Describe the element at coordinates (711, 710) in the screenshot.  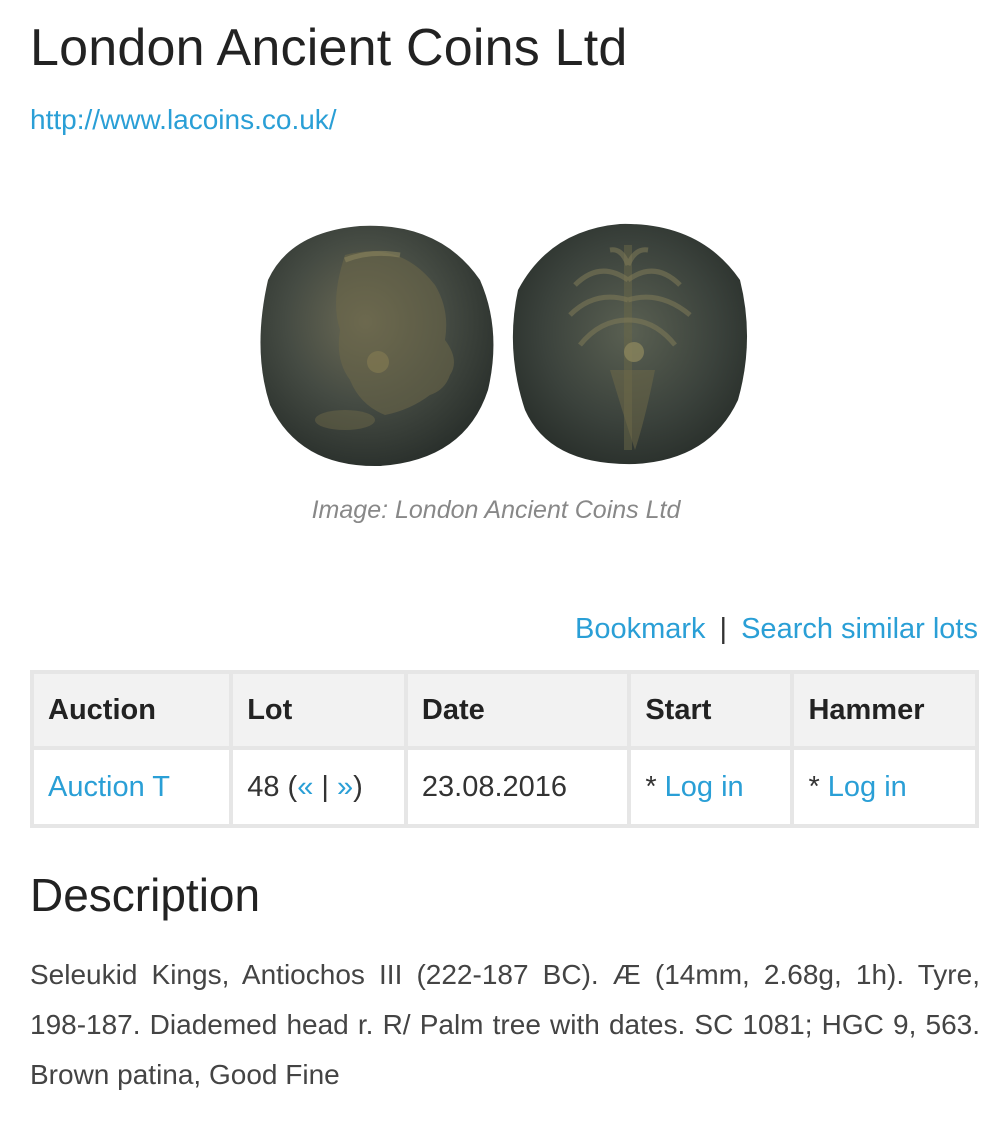
I see `header-start: Start` at that location.